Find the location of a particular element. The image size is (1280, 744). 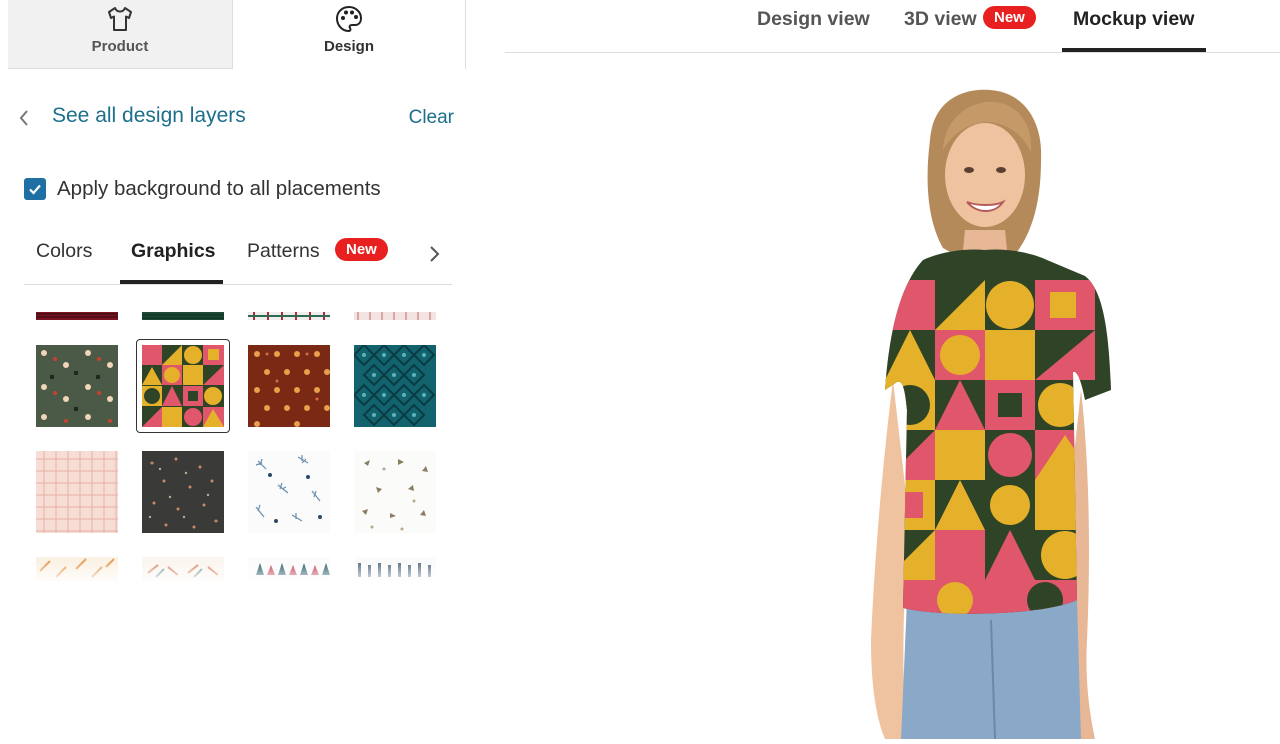

tab-design-view: Design view is located at coordinates (813, 19).